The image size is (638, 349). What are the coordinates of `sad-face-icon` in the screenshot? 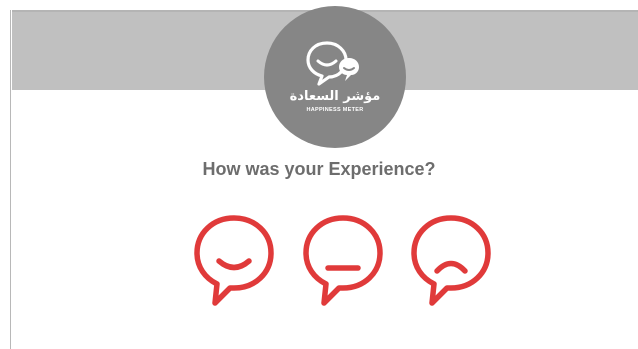 It's located at (451, 260).